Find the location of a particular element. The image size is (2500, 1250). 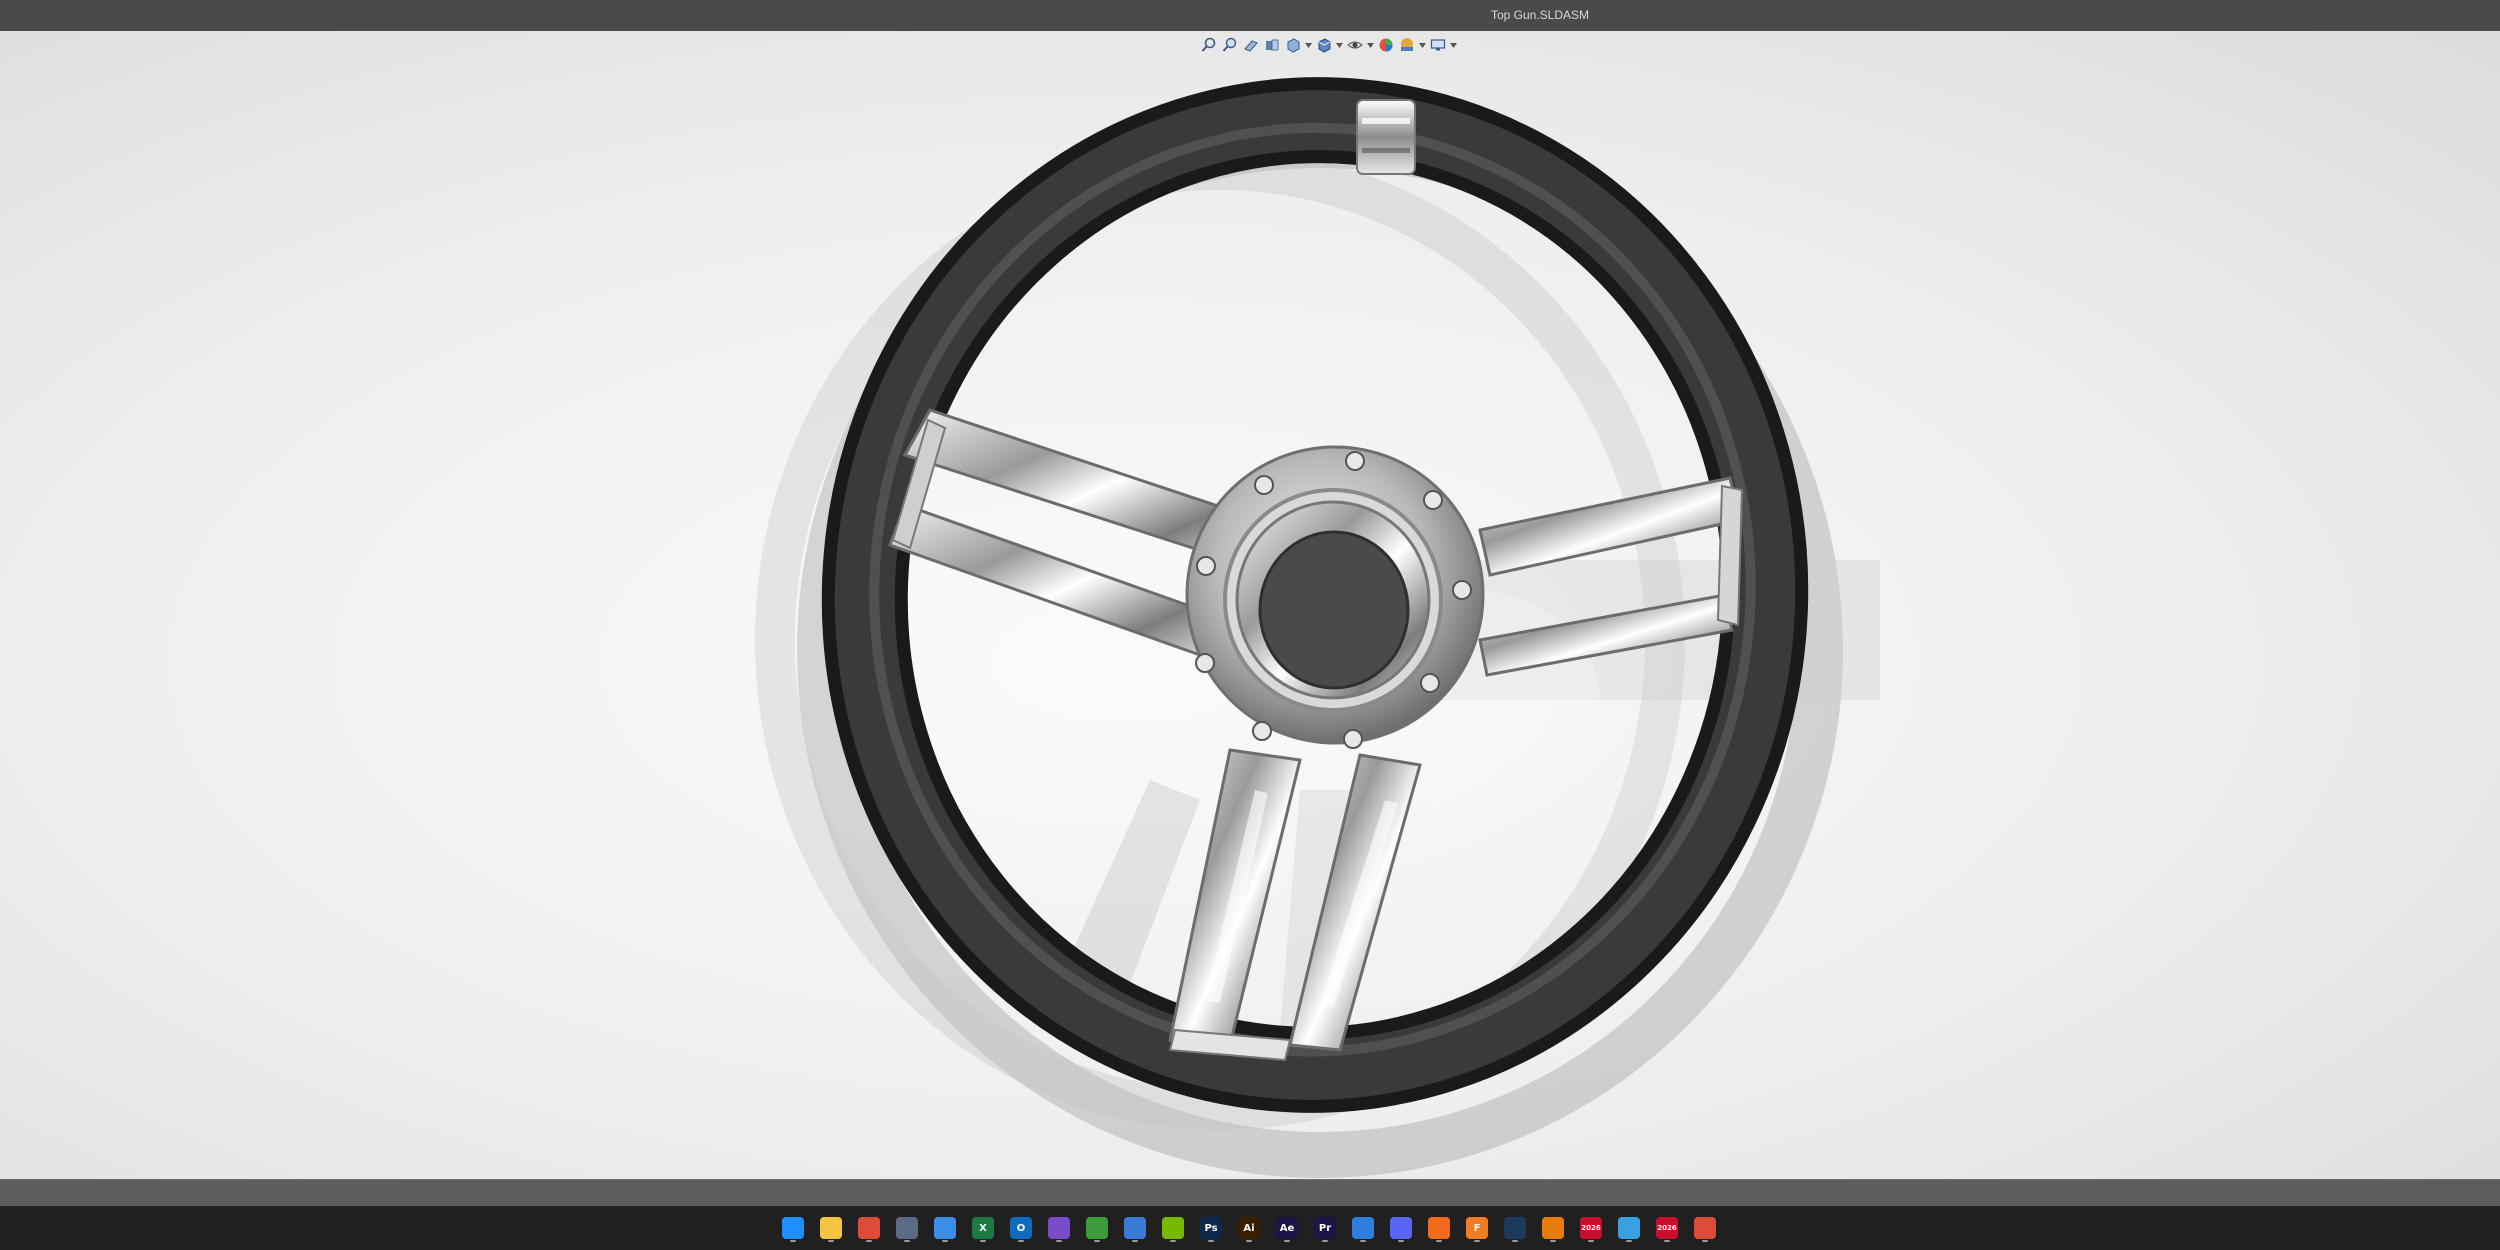

origin-icon-glyph is located at coordinates (1439, 1228).